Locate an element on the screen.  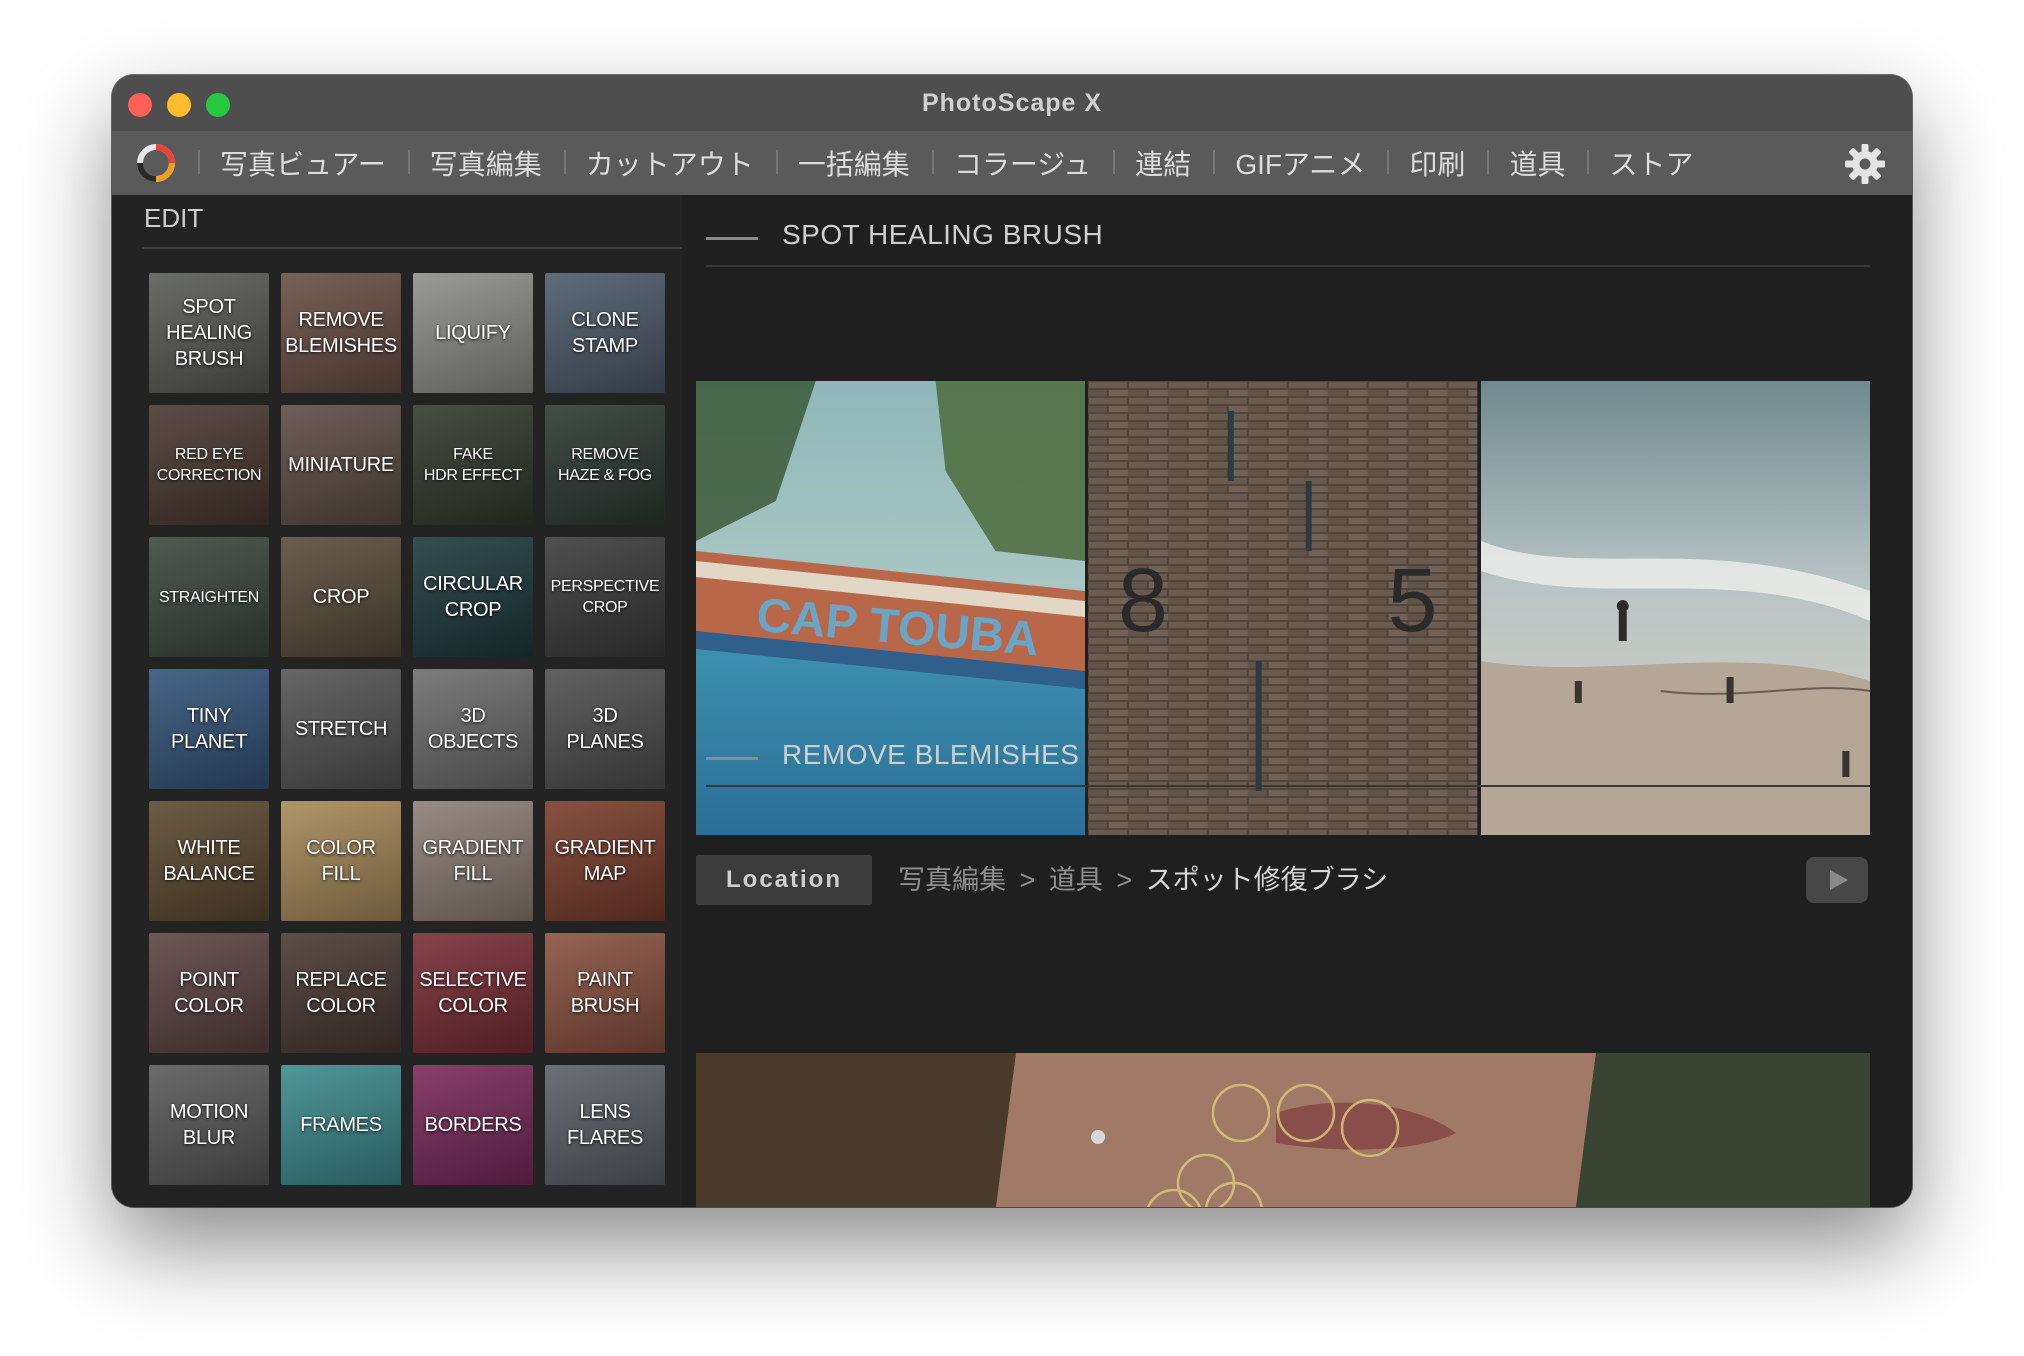
tool-tile: FRAMES is located at coordinates (341, 1125).